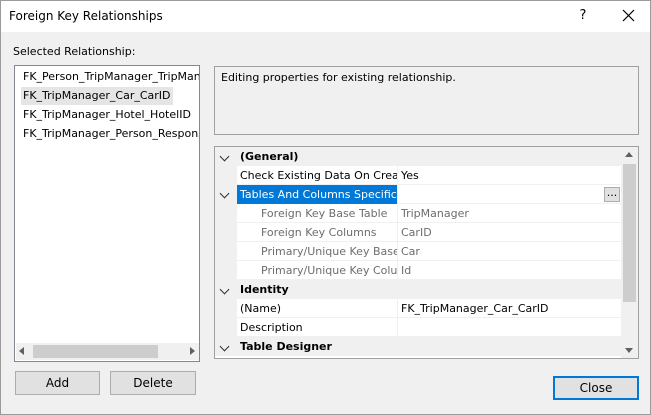 This screenshot has height=415, width=651. What do you see at coordinates (509, 175) in the screenshot?
I see `property-value: Yes` at bounding box center [509, 175].